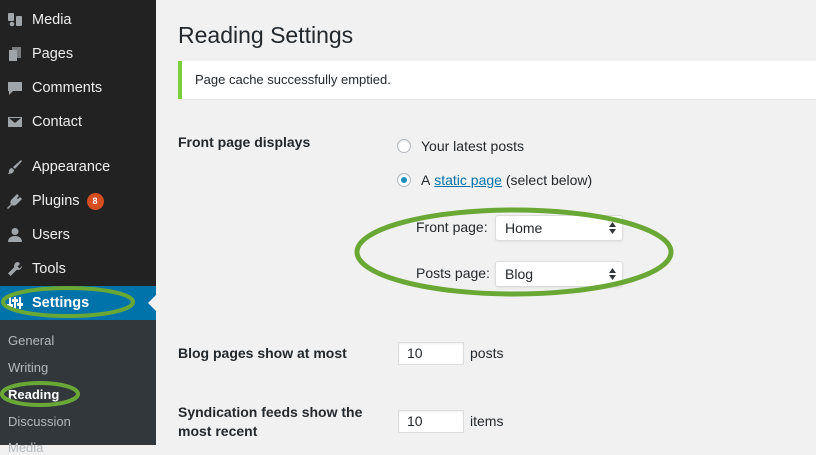 The width and height of the screenshot is (816, 455). Describe the element at coordinates (52, 20) in the screenshot. I see `sidebar-item-label: Media` at that location.